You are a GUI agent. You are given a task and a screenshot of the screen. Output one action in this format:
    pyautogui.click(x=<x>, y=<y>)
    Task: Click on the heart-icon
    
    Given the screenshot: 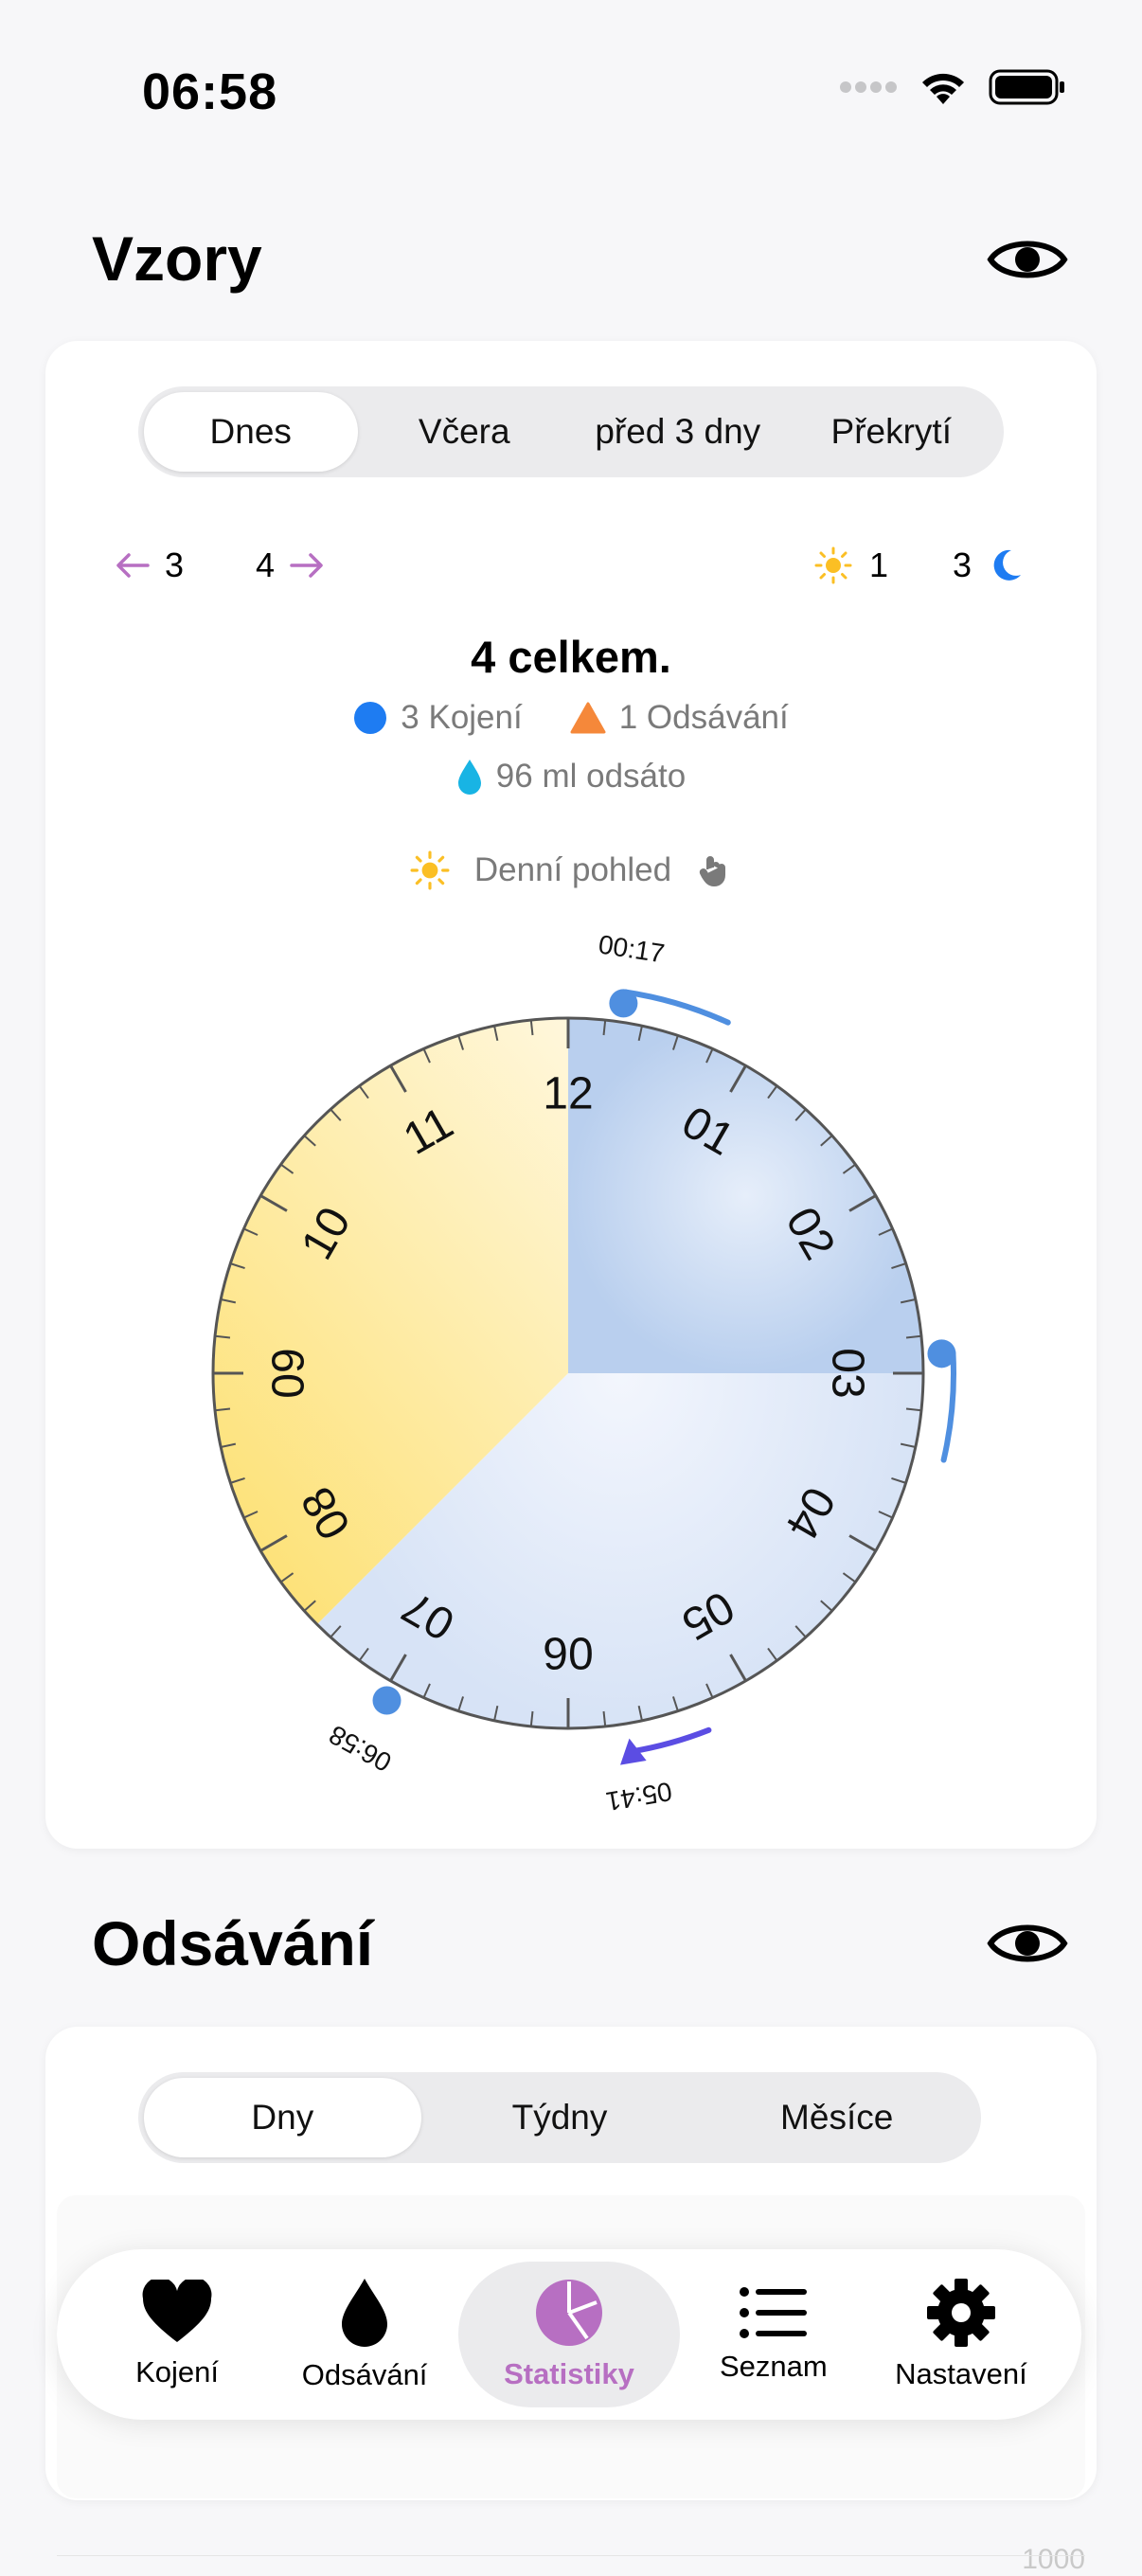 What is the action you would take?
    pyautogui.click(x=177, y=2311)
    